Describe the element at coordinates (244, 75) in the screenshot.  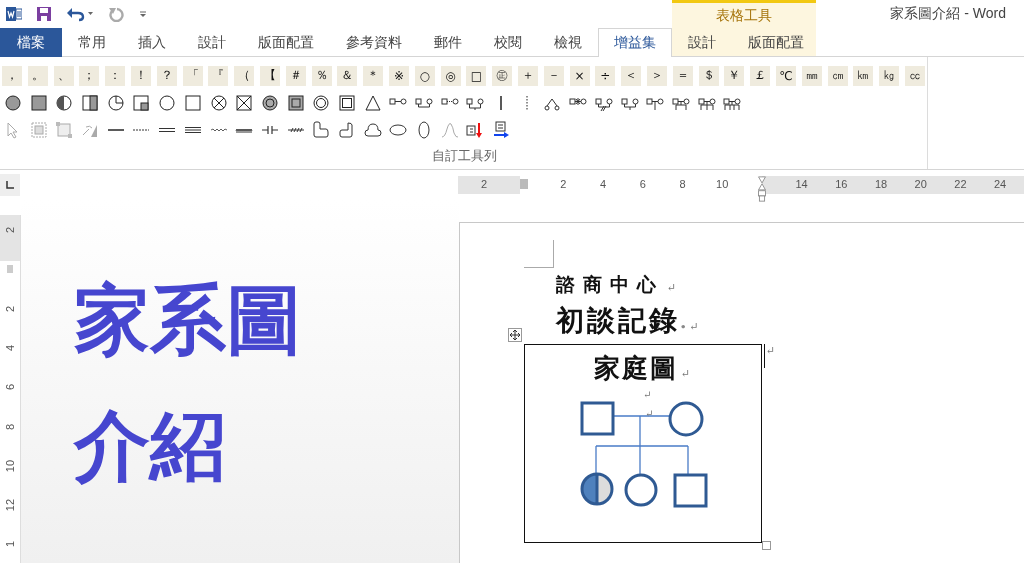
I see `symbol-button: （` at that location.